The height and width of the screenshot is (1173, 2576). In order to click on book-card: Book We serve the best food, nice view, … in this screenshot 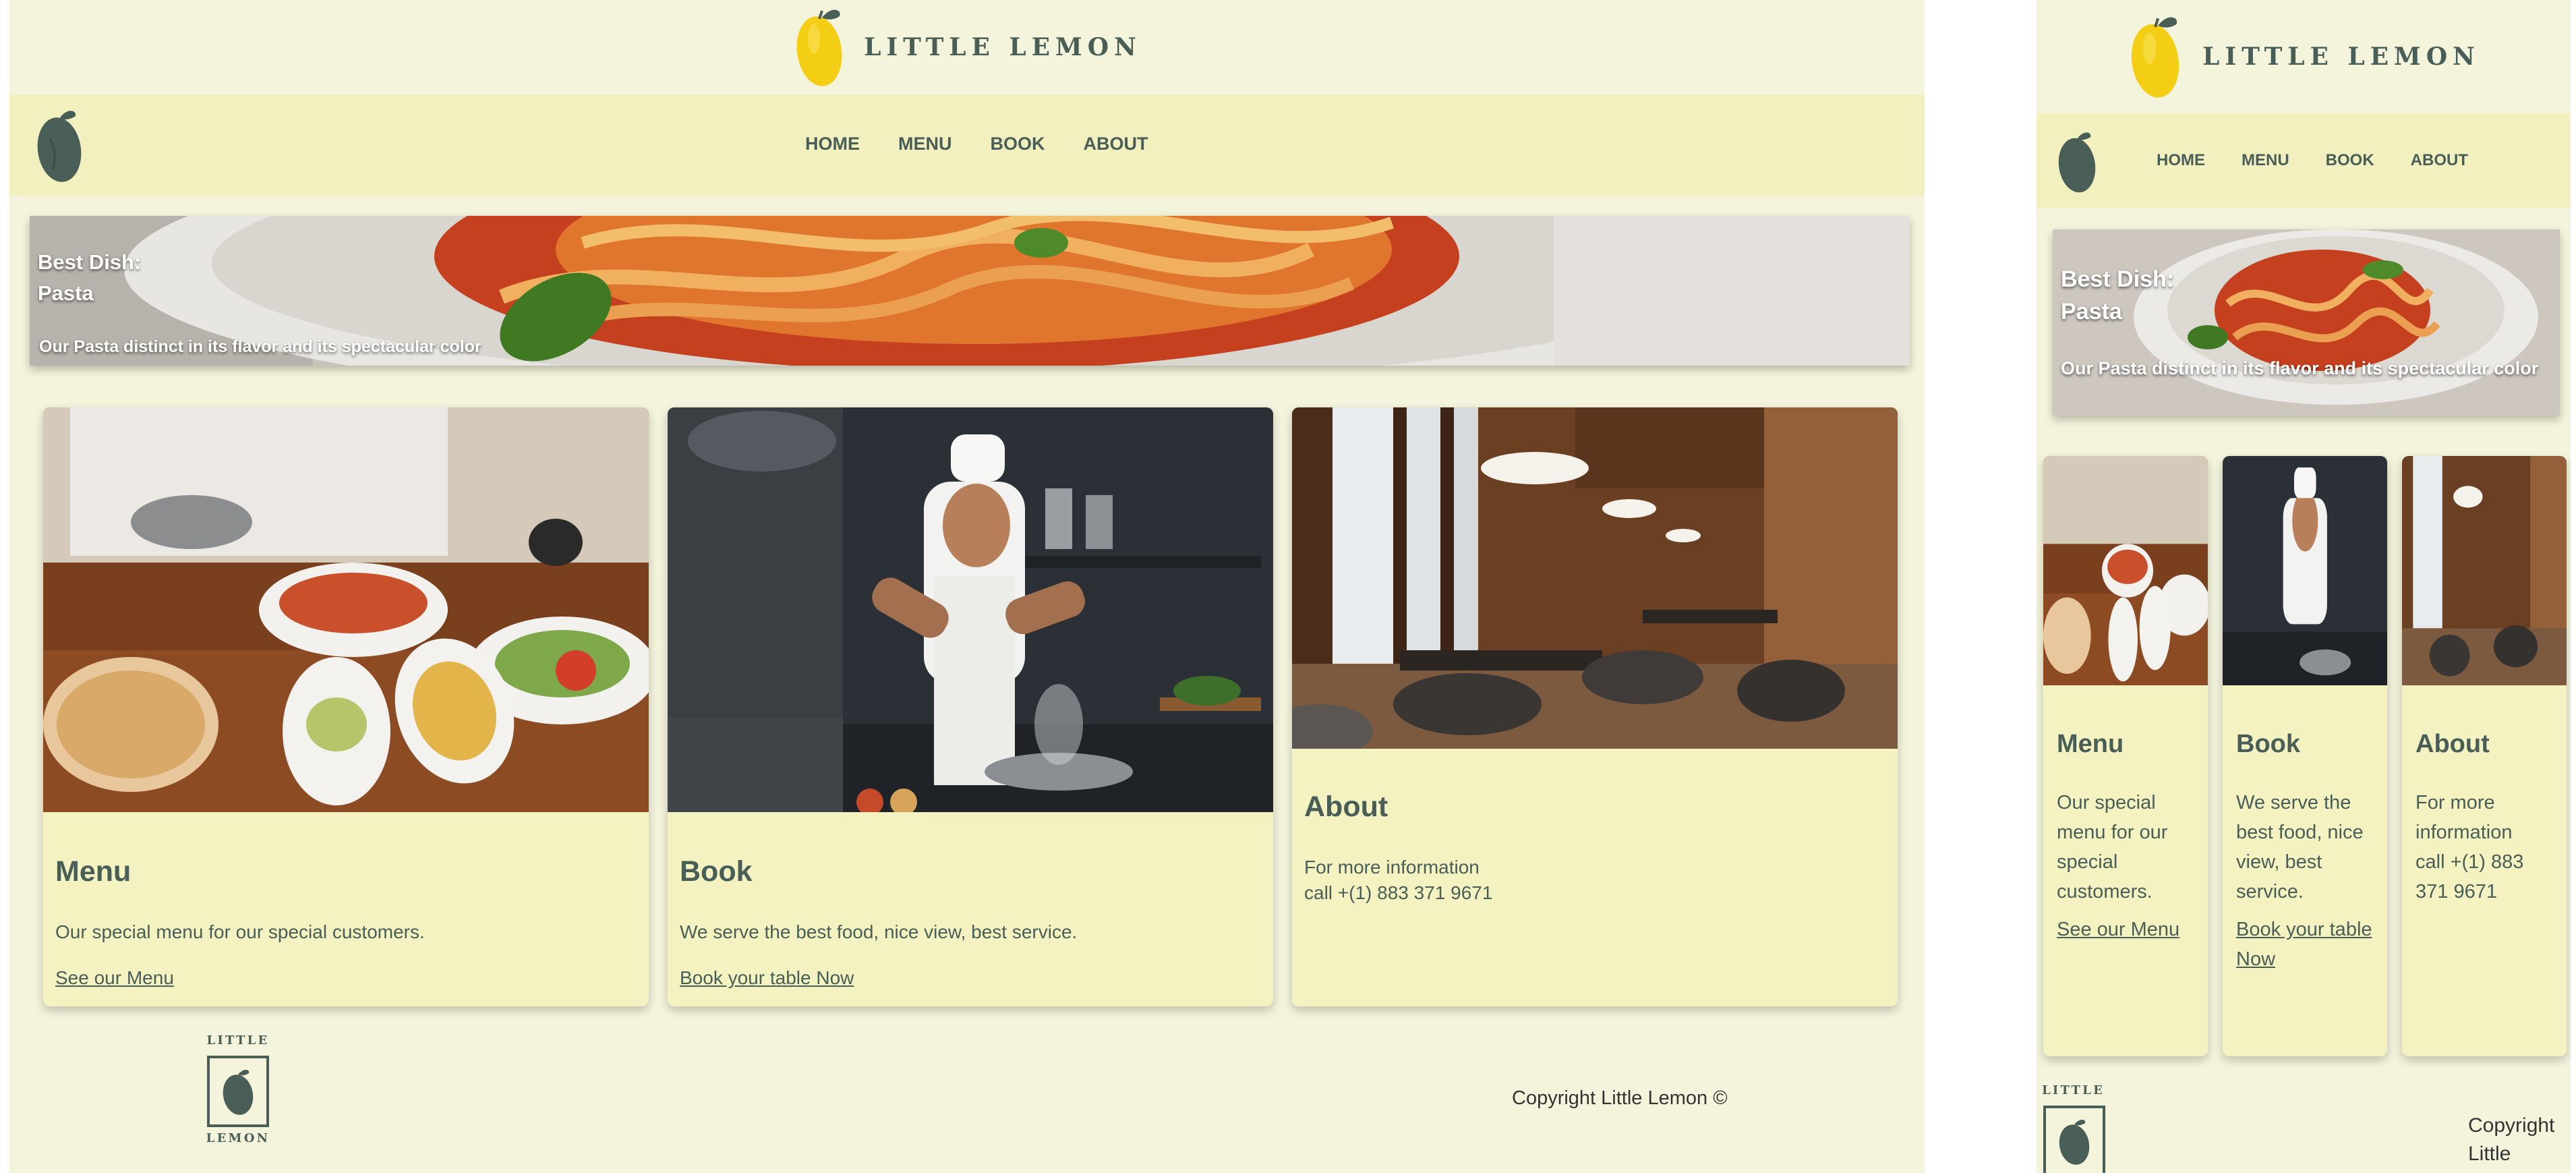, I will do `click(971, 707)`.